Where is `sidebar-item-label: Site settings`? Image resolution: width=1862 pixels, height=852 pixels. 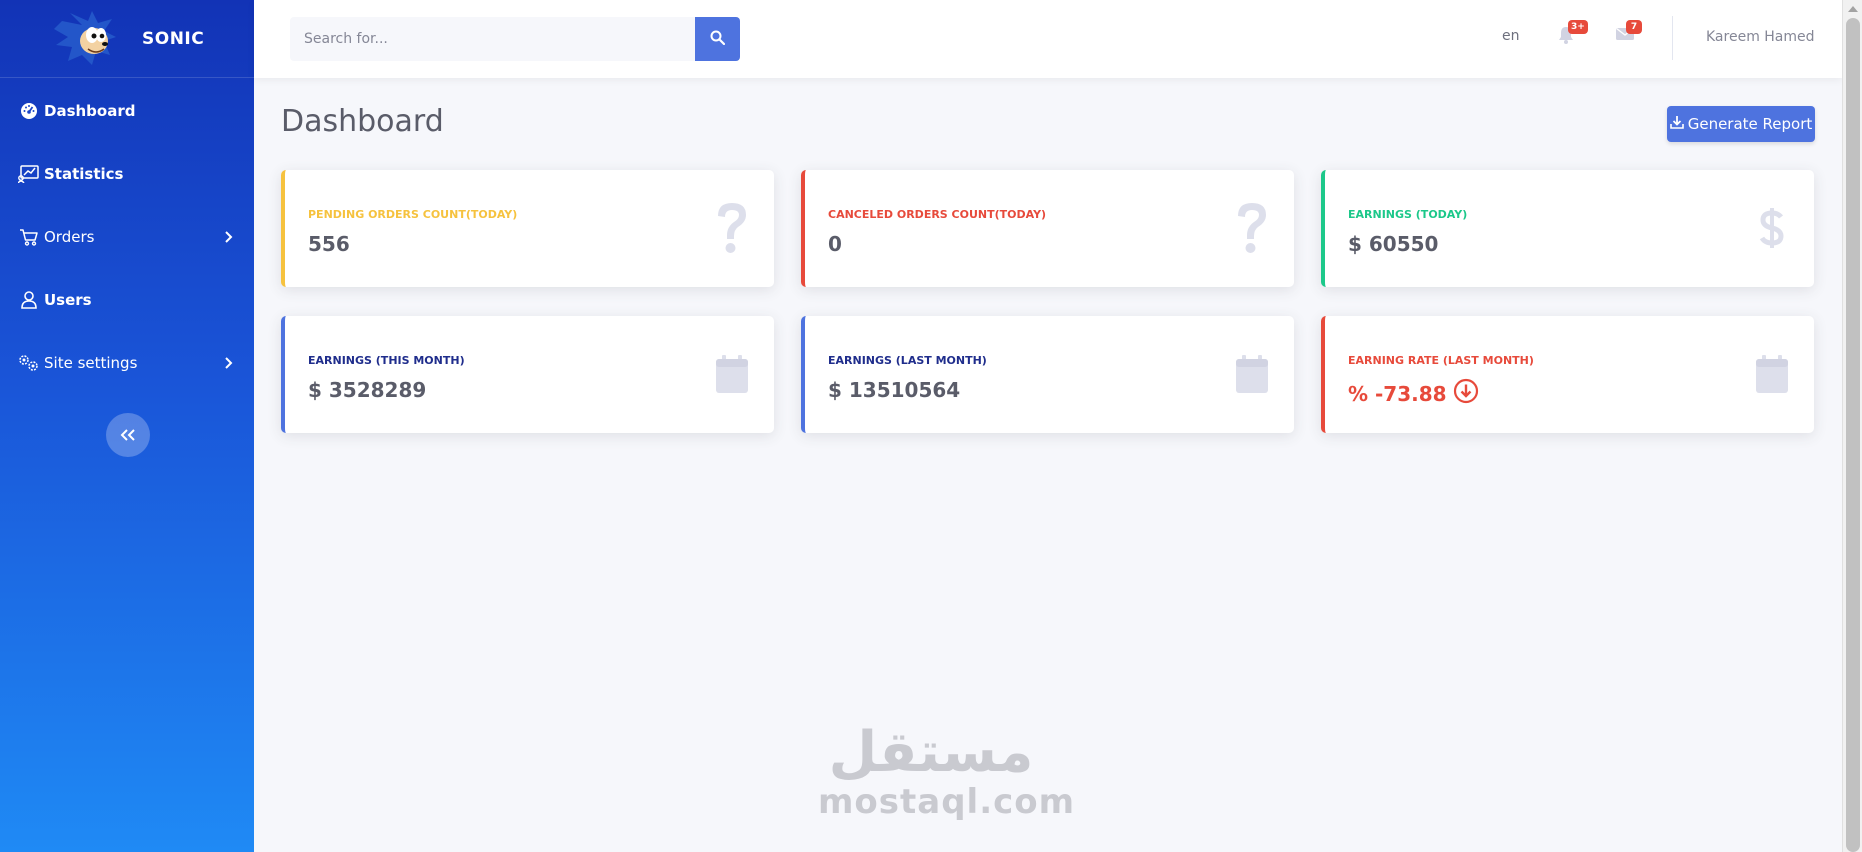
sidebar-item-label: Site settings is located at coordinates (91, 363).